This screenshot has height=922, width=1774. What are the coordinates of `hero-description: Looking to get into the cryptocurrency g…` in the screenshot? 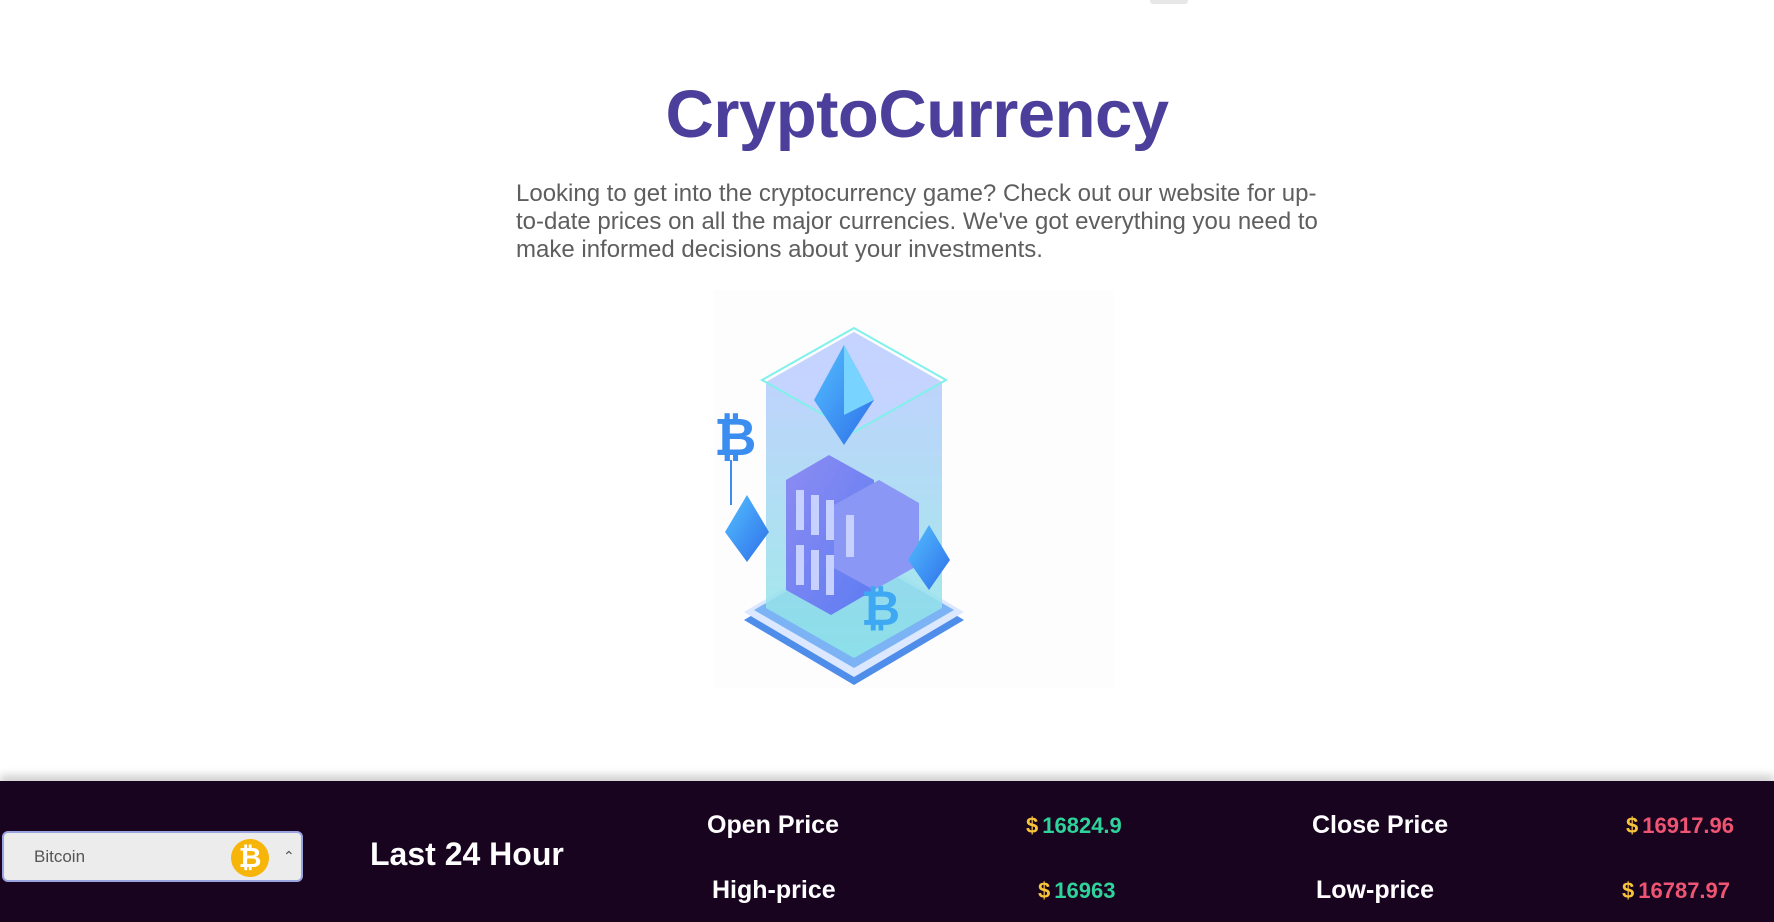 It's located at (917, 221).